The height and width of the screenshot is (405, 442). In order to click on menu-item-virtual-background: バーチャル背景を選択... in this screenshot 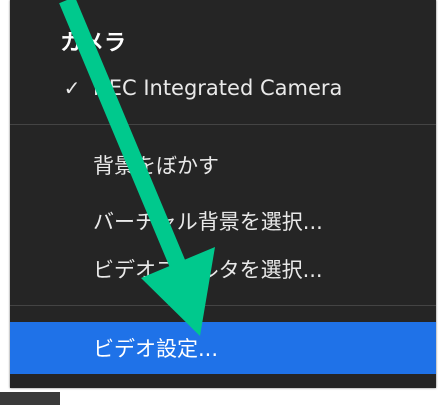, I will do `click(223, 221)`.